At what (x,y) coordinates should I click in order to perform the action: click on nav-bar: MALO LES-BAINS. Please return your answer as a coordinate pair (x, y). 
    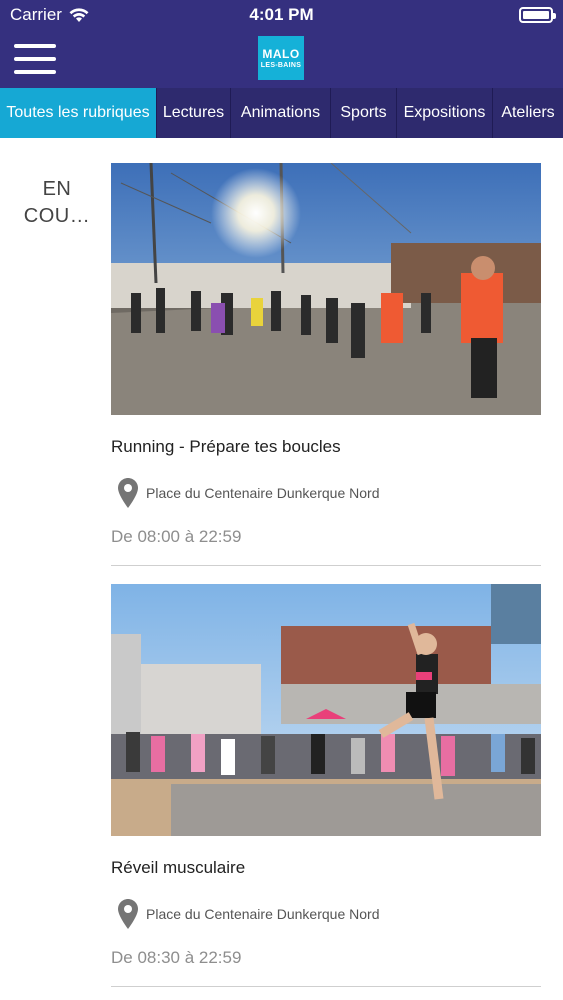
    Looking at the image, I should click on (281, 59).